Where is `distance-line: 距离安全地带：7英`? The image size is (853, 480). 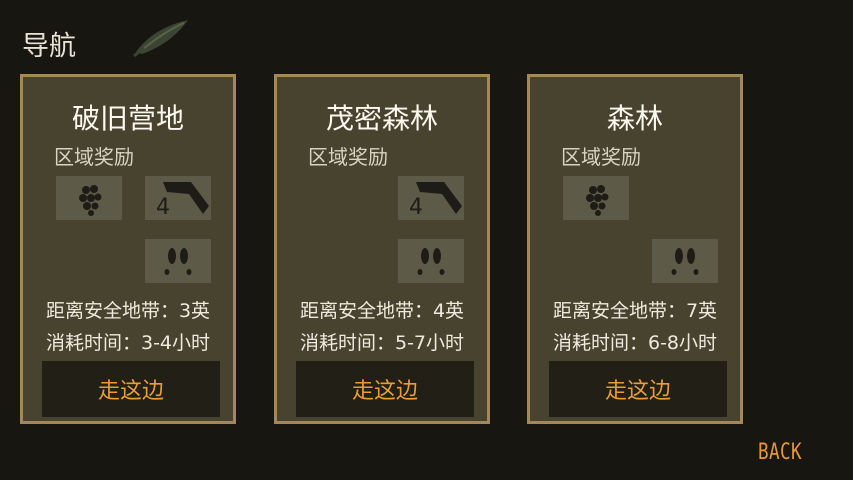
distance-line: 距离安全地带：7英 is located at coordinates (635, 309).